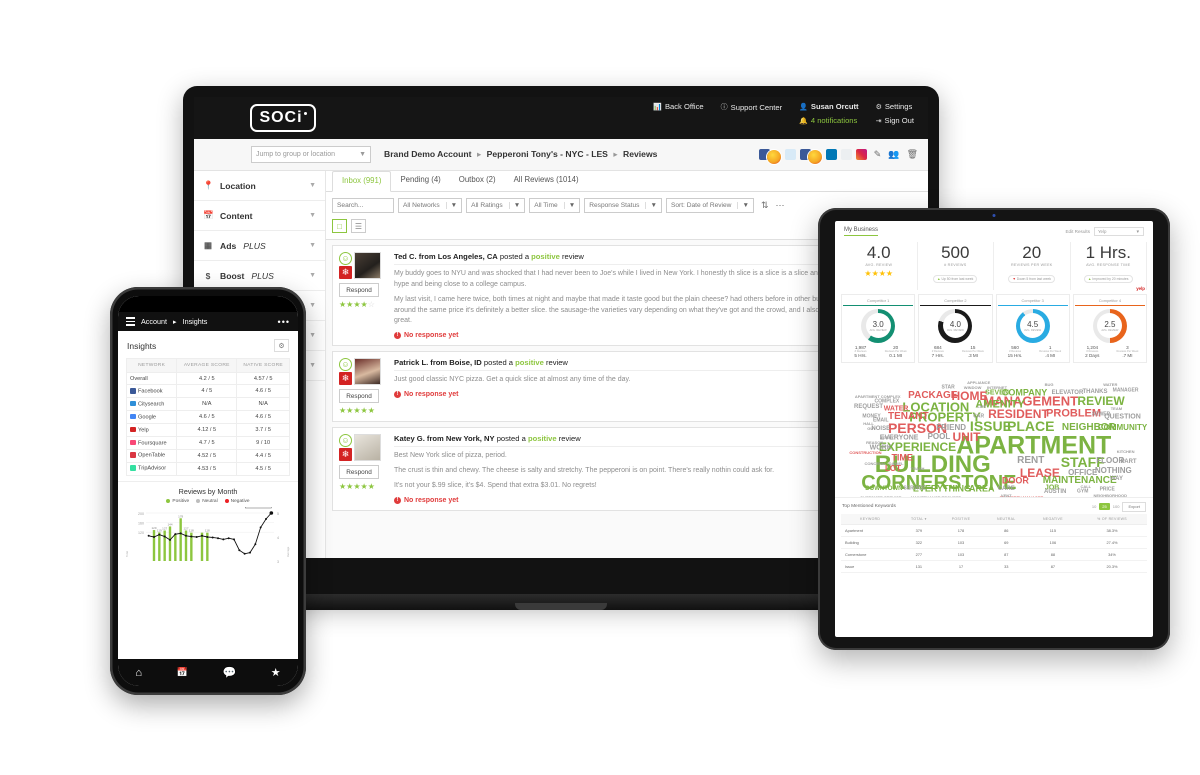  I want to click on page-size-25: 25, so click(1104, 507).